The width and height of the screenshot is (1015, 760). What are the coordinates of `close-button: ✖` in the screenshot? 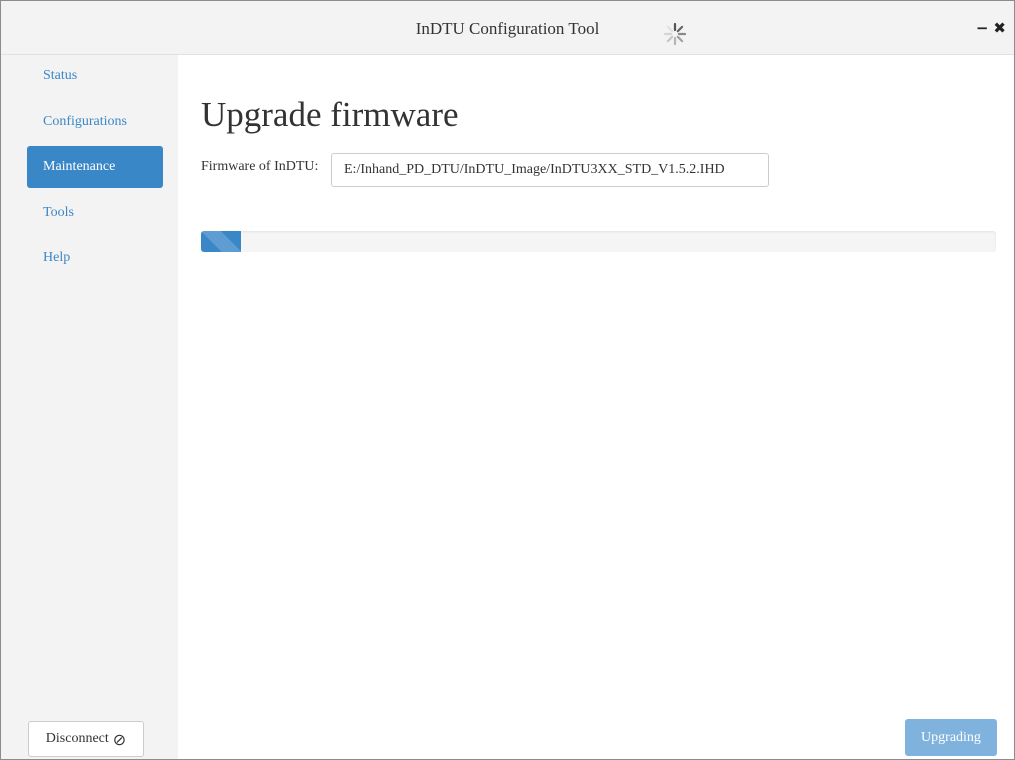 It's located at (999, 28).